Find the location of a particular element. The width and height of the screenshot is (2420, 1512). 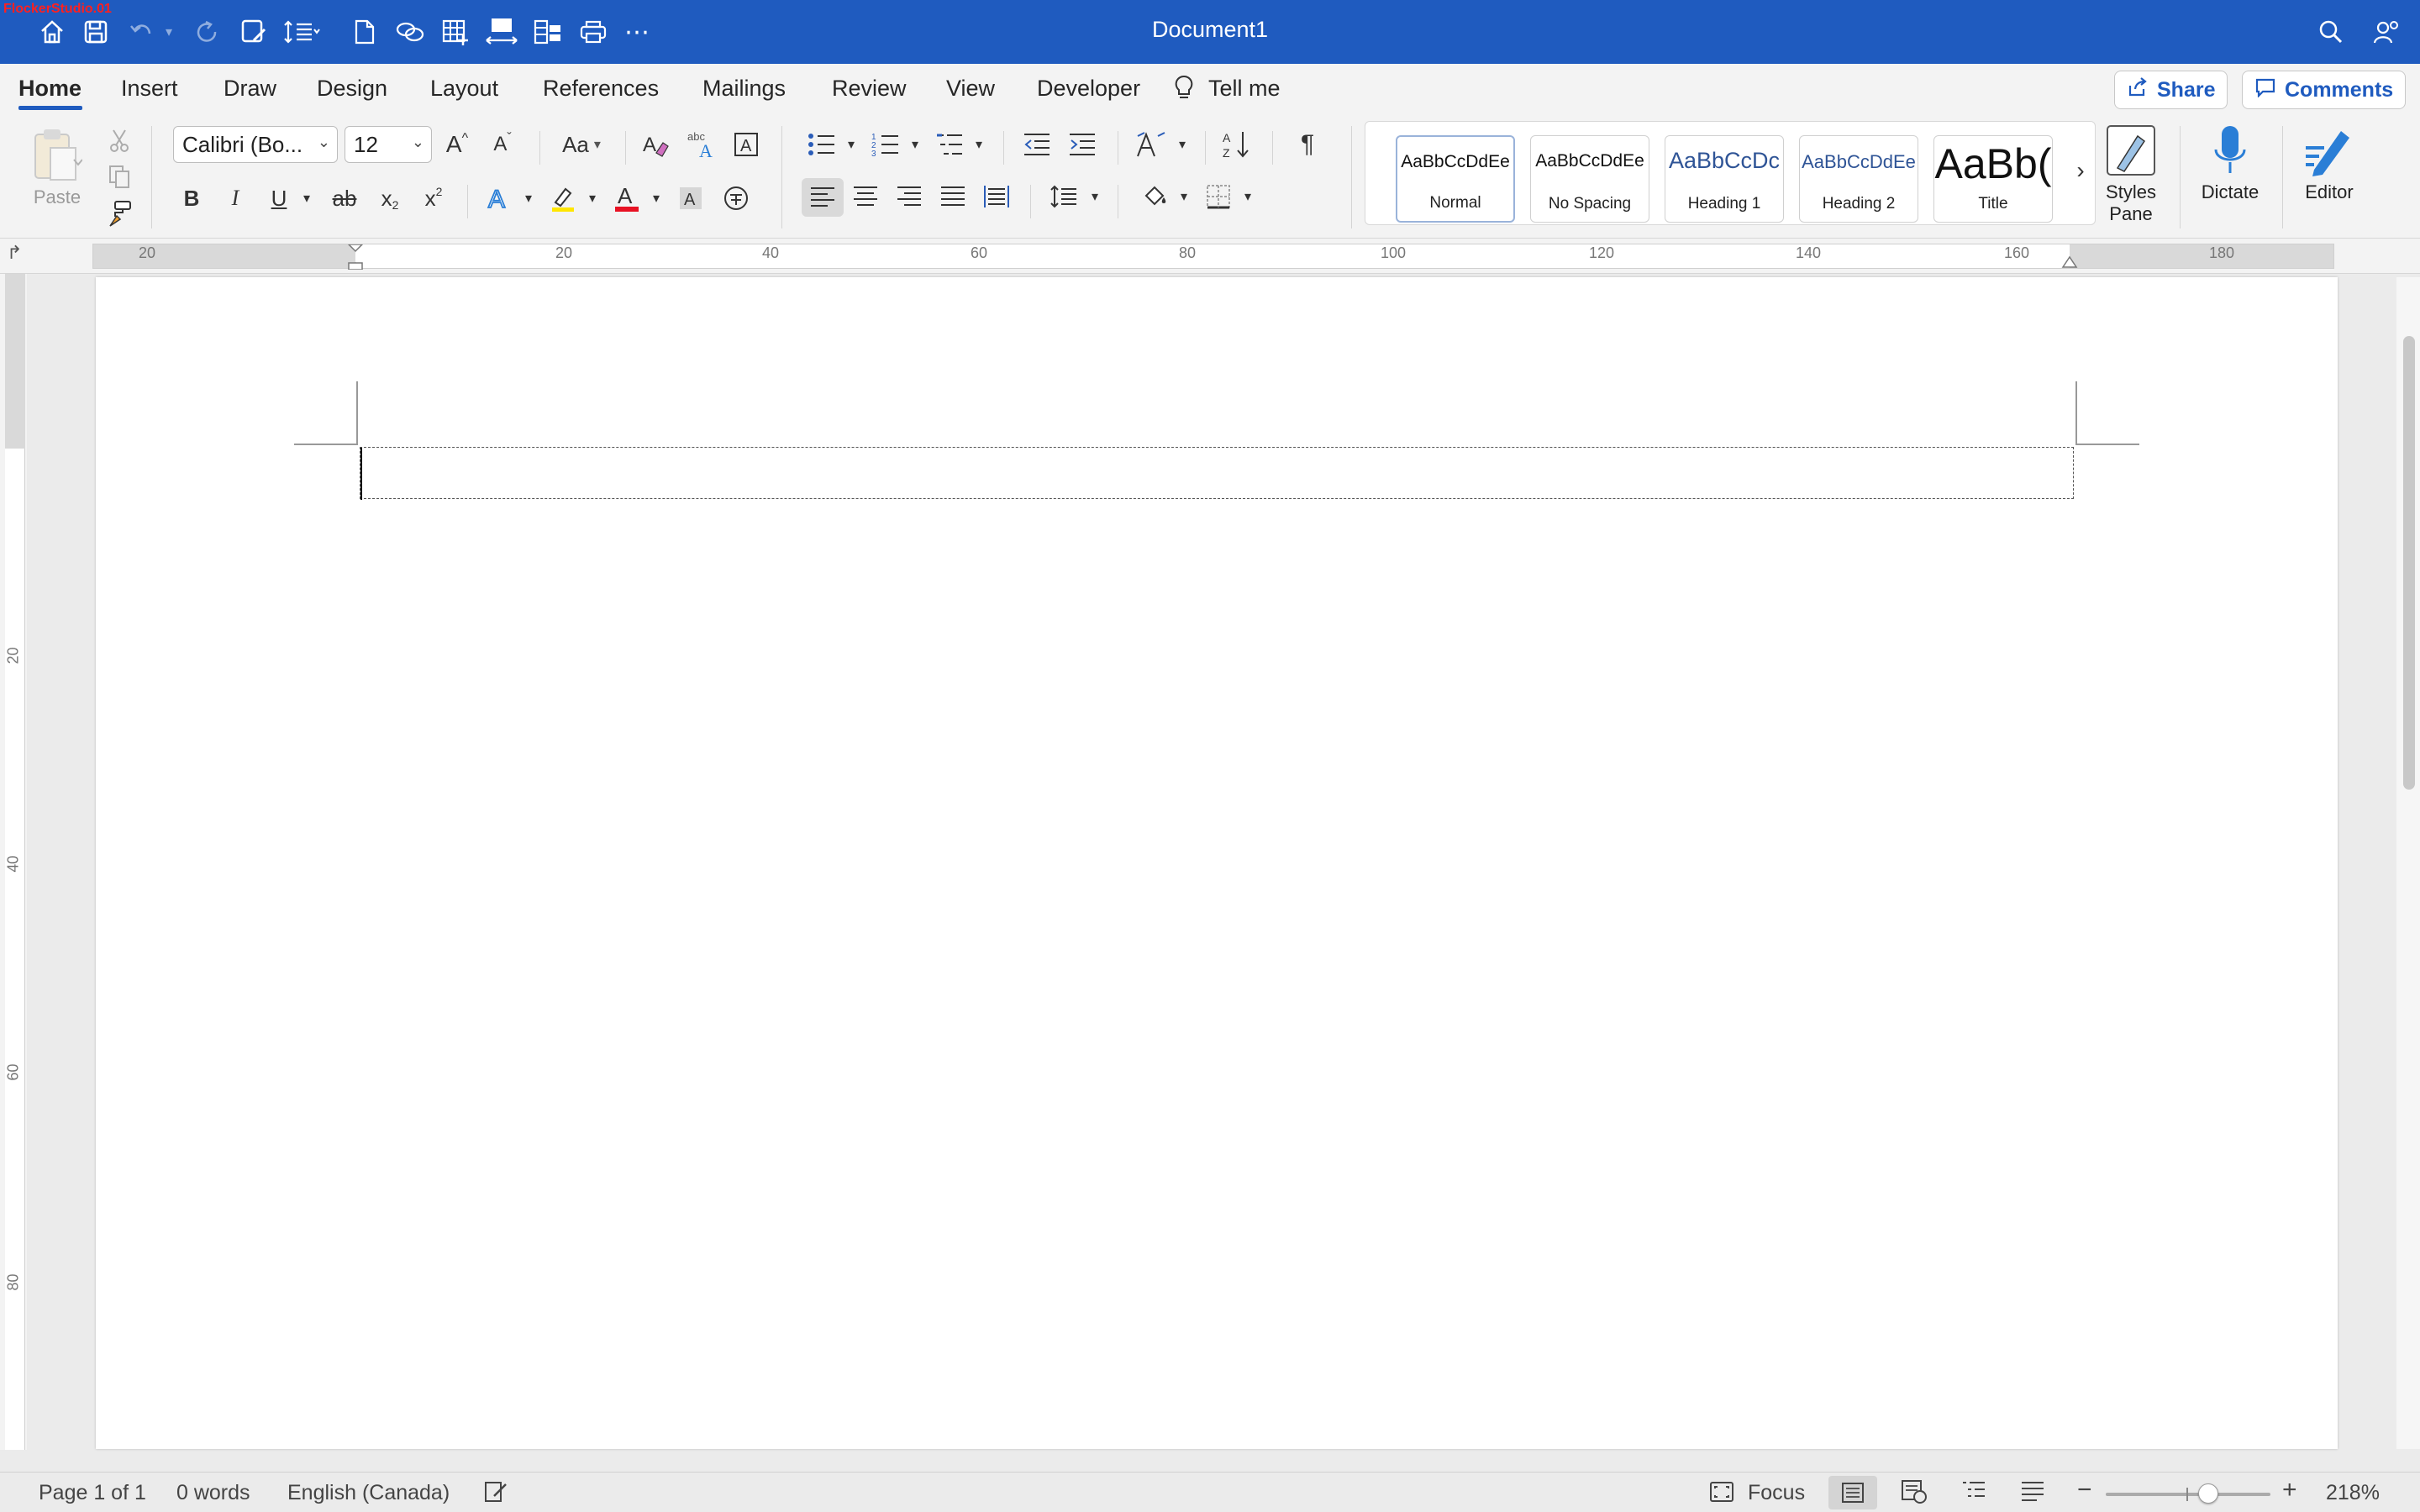

font-color-dropdown-icon: ▾ is located at coordinates (657, 198).